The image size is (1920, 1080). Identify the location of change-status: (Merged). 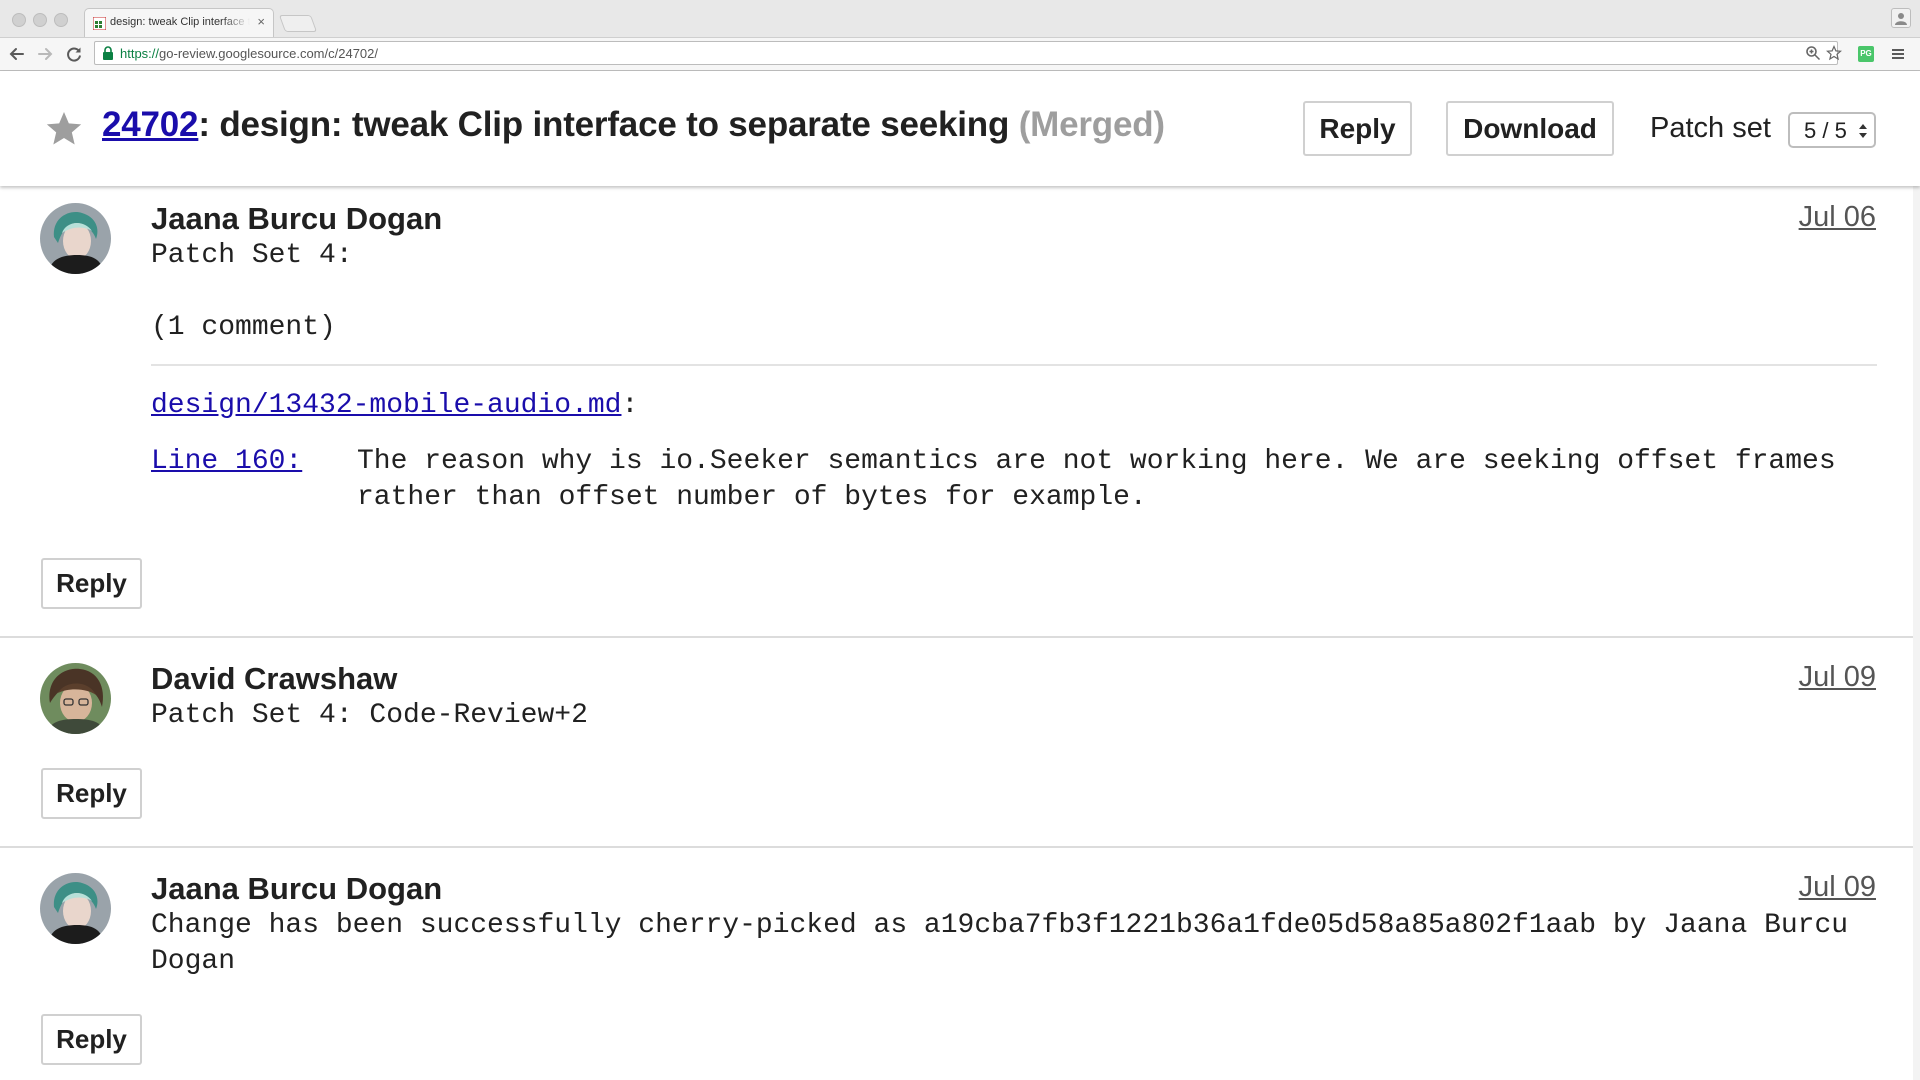
(1091, 124).